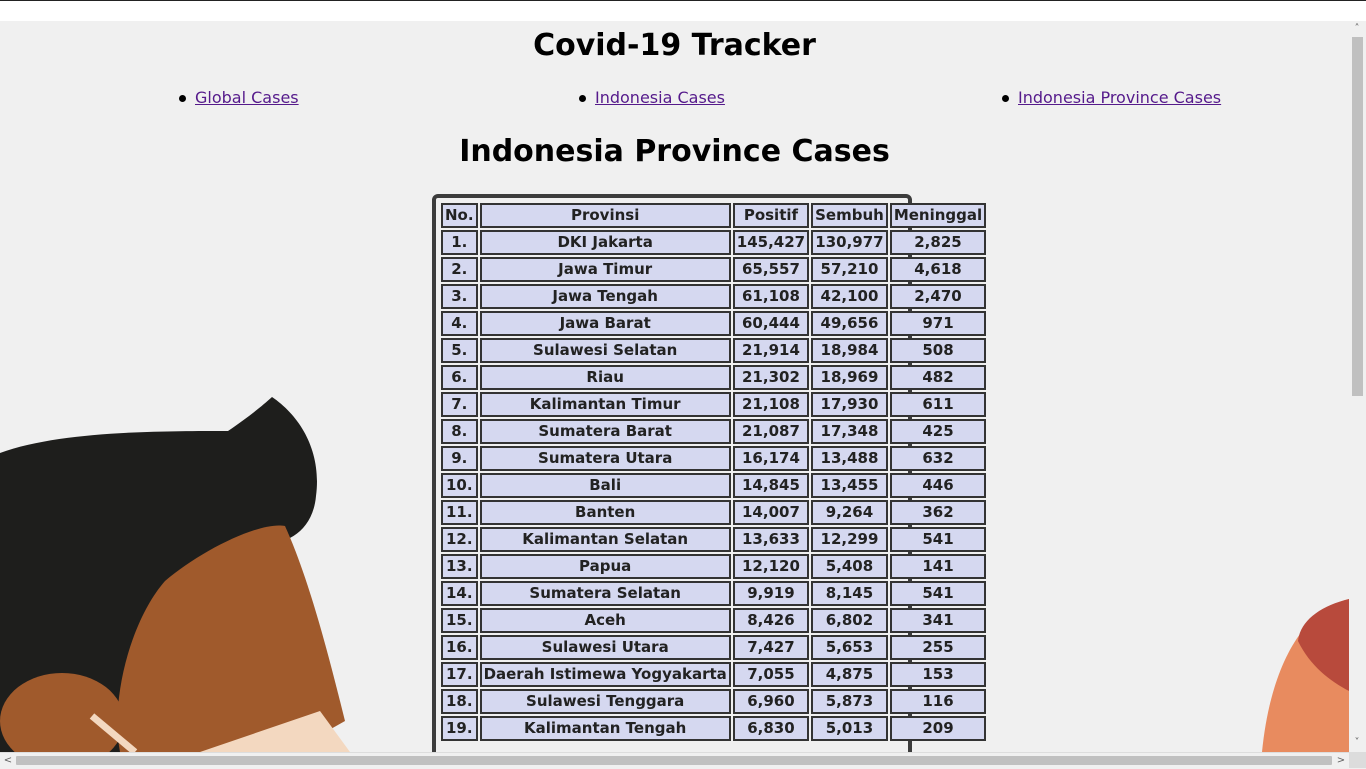 The height and width of the screenshot is (769, 1366). What do you see at coordinates (1357, 760) in the screenshot?
I see `scrollbar-corner` at bounding box center [1357, 760].